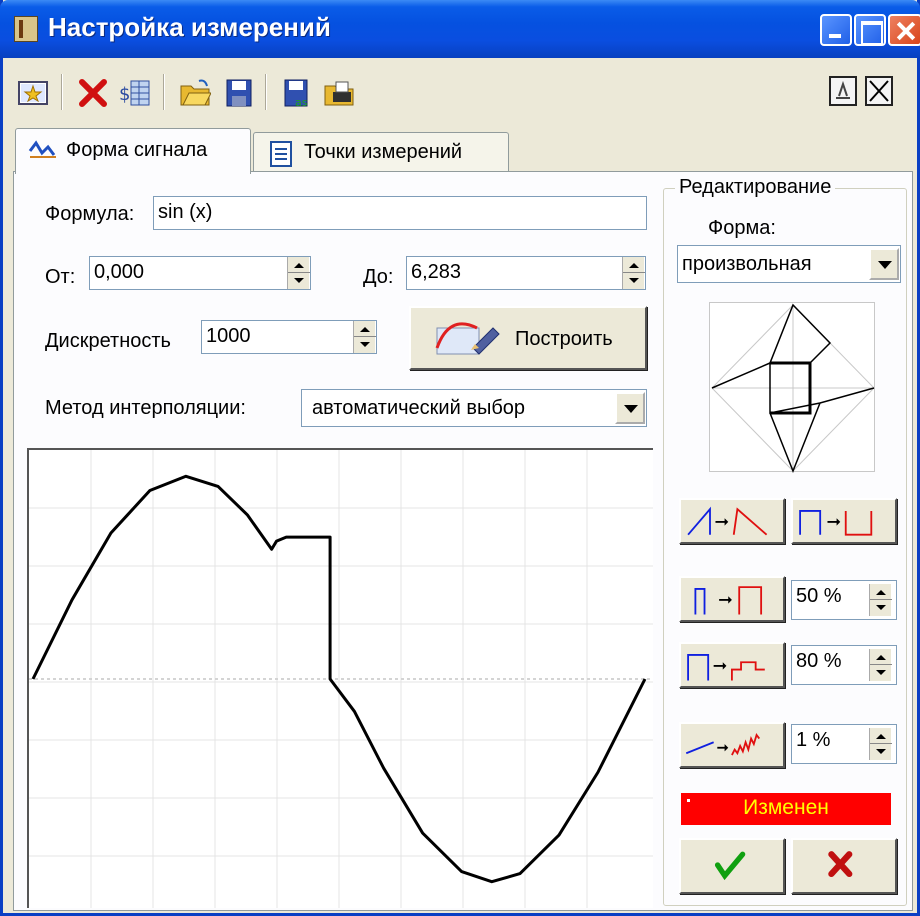 Image resolution: width=920 pixels, height=916 pixels. What do you see at coordinates (755, 187) in the screenshot?
I see `edit-group-title: Редактирование` at bounding box center [755, 187].